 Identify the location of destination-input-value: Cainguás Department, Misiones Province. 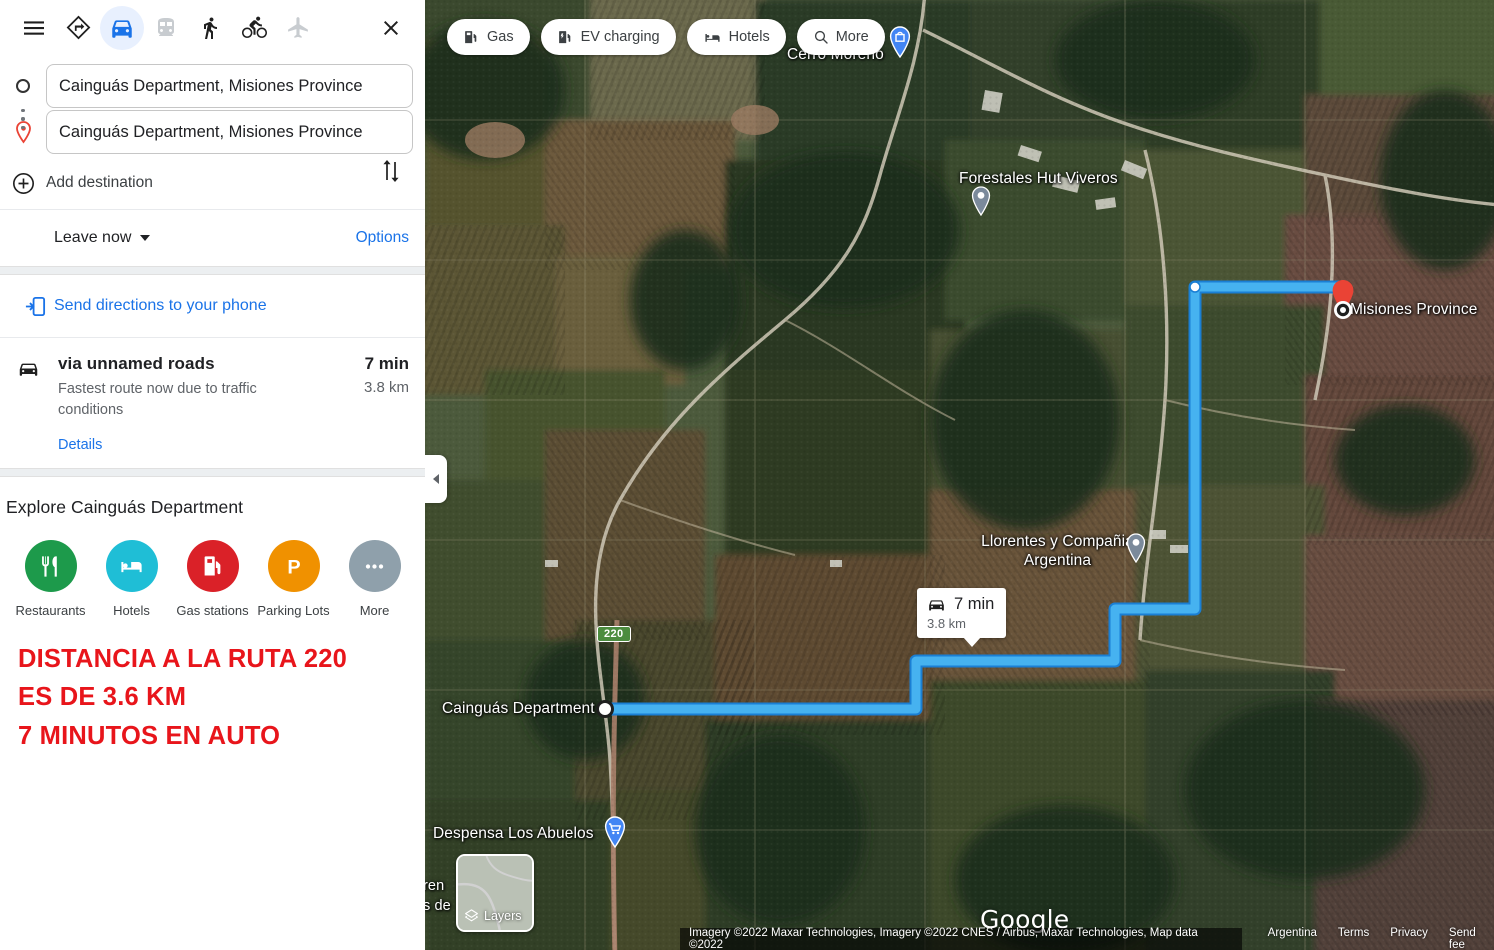
(211, 131).